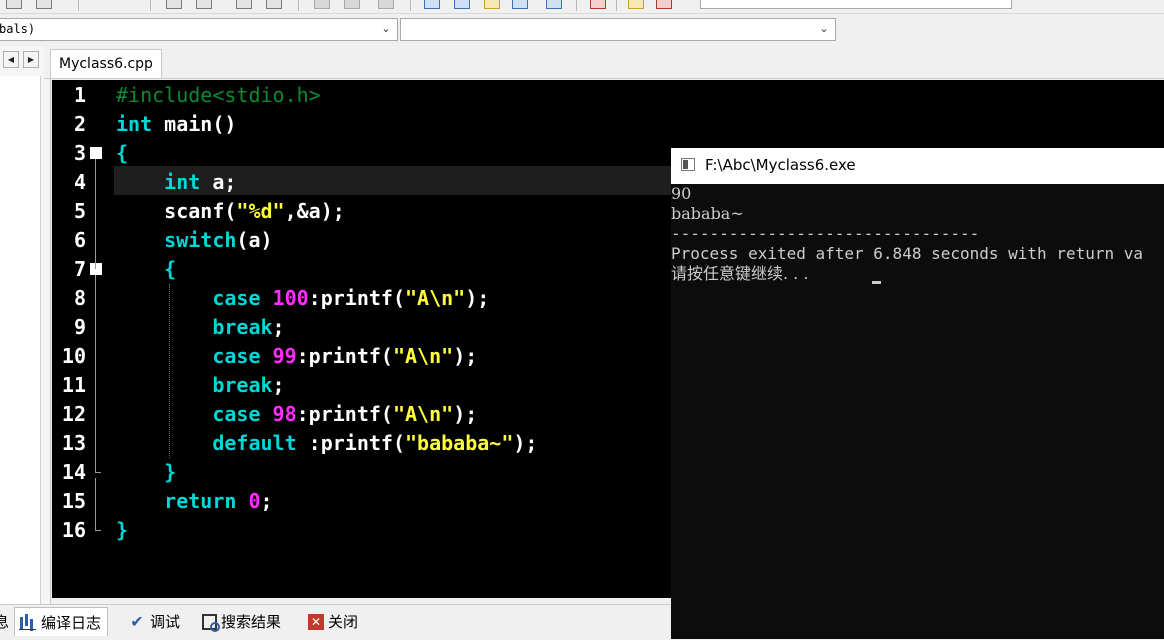 This screenshot has height=640, width=1164. I want to click on code-token: );, so click(465, 356).